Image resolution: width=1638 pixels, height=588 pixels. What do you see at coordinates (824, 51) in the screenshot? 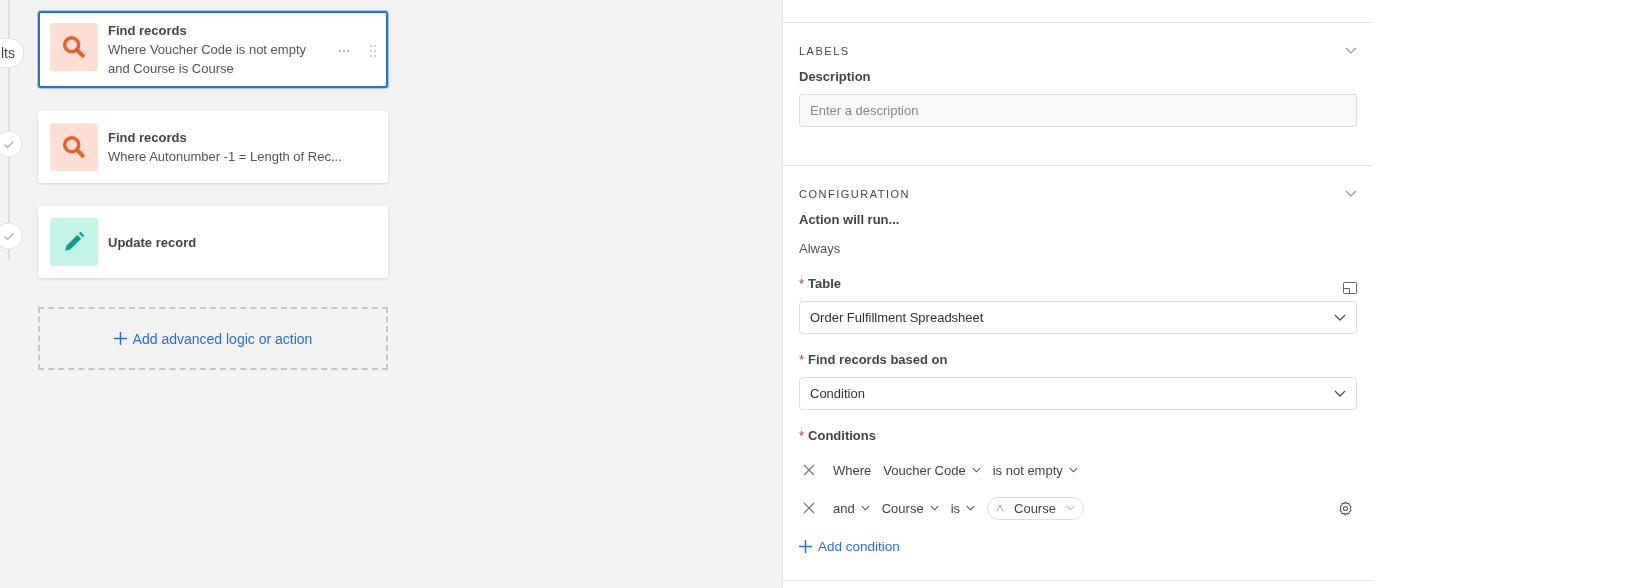
I see `section-heading: LABELS` at bounding box center [824, 51].